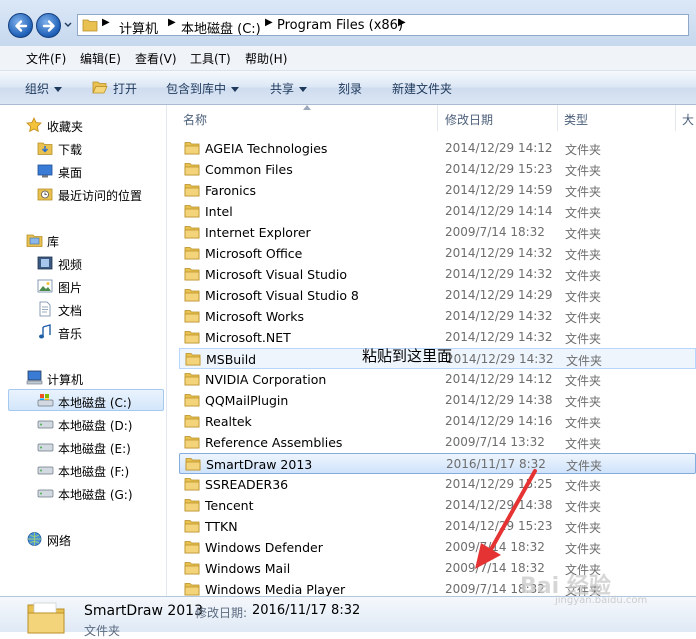 The width and height of the screenshot is (696, 639). I want to click on column-header-type: 类型, so click(576, 119).